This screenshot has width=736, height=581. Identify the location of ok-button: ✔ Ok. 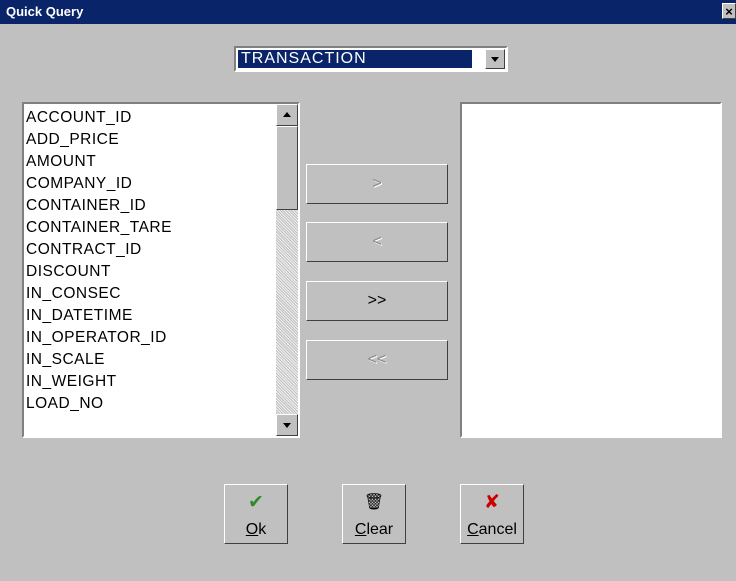
(256, 514).